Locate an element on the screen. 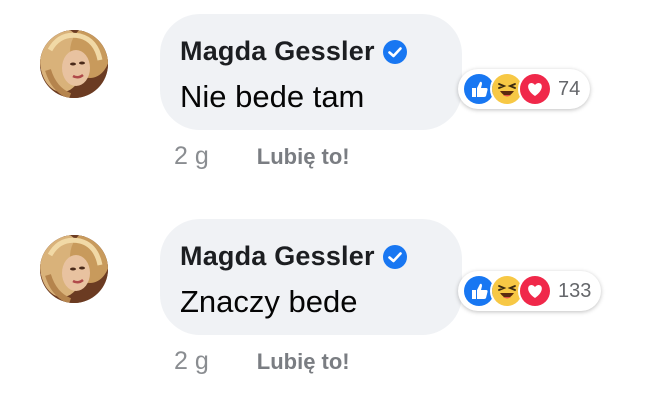 The width and height of the screenshot is (650, 400). reactions-summary: 74 is located at coordinates (524, 89).